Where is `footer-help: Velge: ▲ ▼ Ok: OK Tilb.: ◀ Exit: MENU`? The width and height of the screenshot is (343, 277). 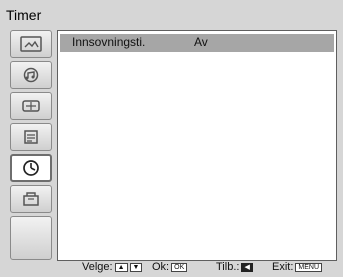 footer-help: Velge: ▲ ▼ Ok: OK Tilb.: ◀ Exit: MENU is located at coordinates (209, 267).